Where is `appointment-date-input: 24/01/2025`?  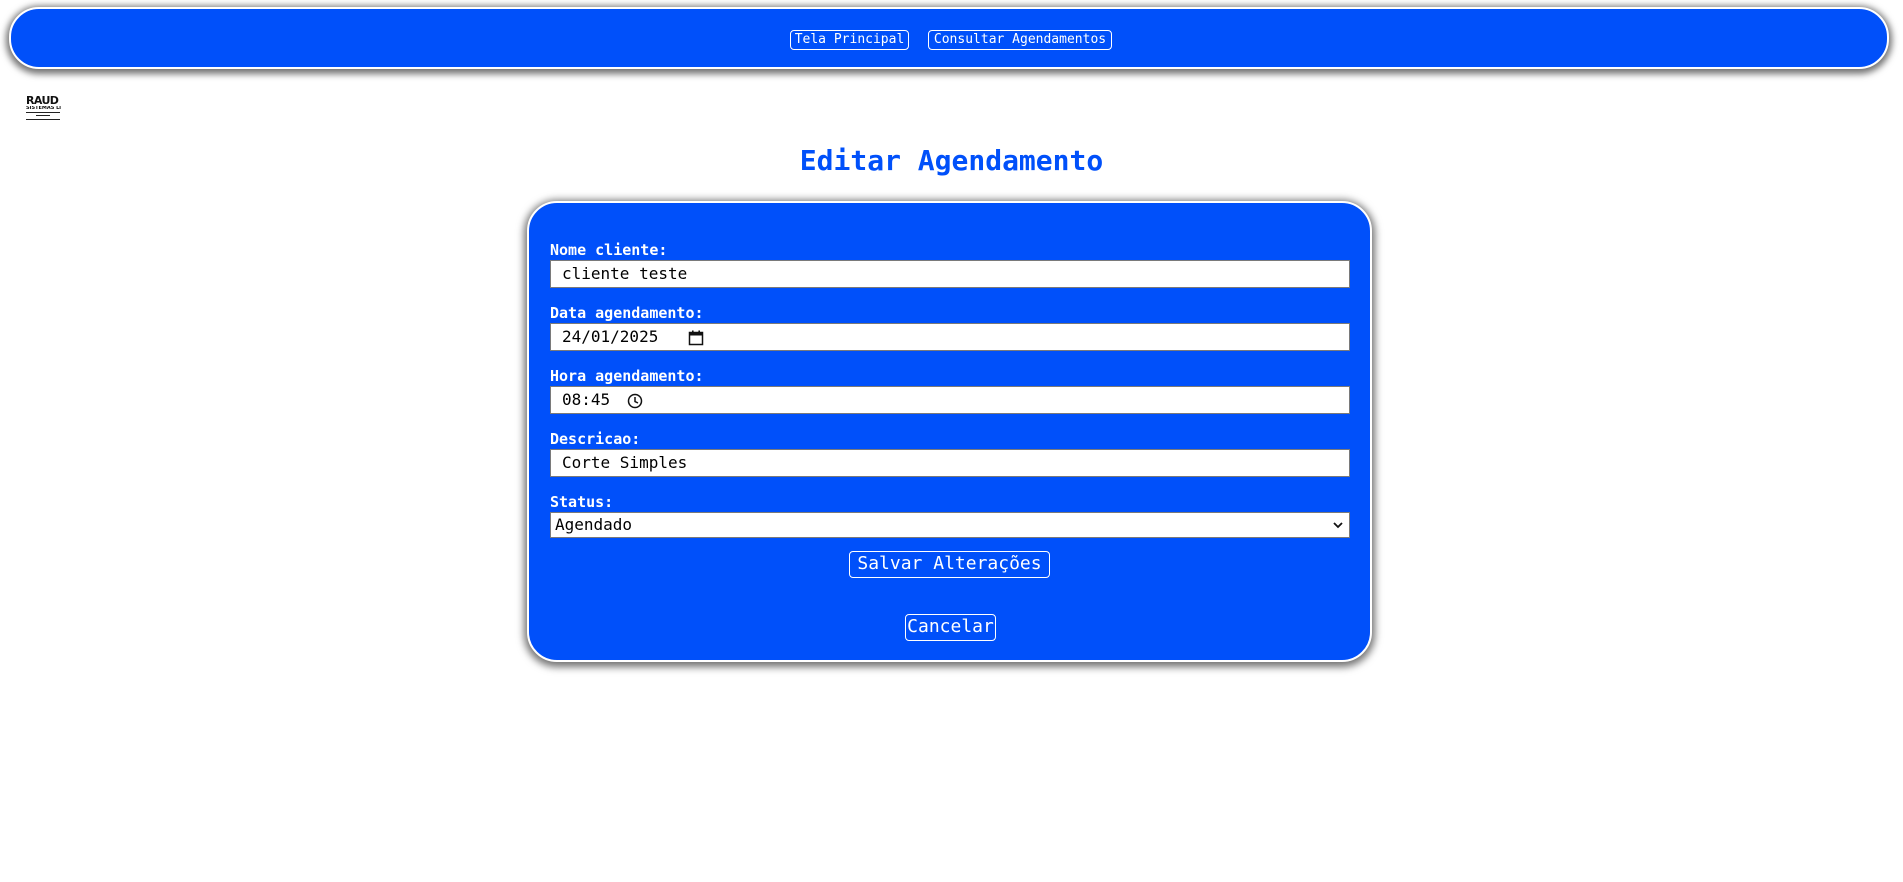 appointment-date-input: 24/01/2025 is located at coordinates (950, 337).